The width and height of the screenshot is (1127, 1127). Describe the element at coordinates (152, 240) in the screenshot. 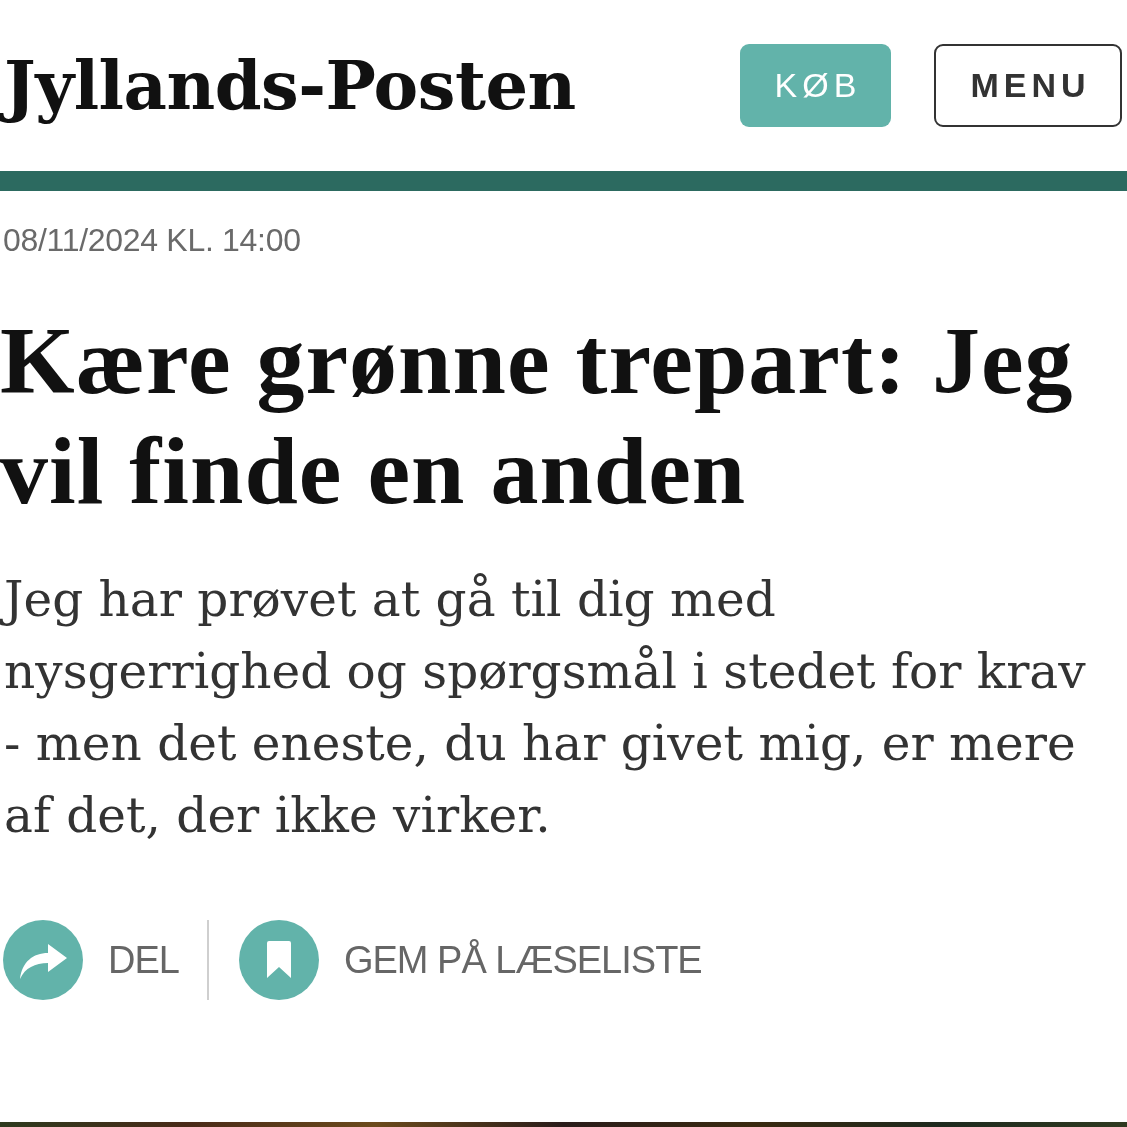

I see `timestamp: 08/11/2024 KL. 14:00` at that location.